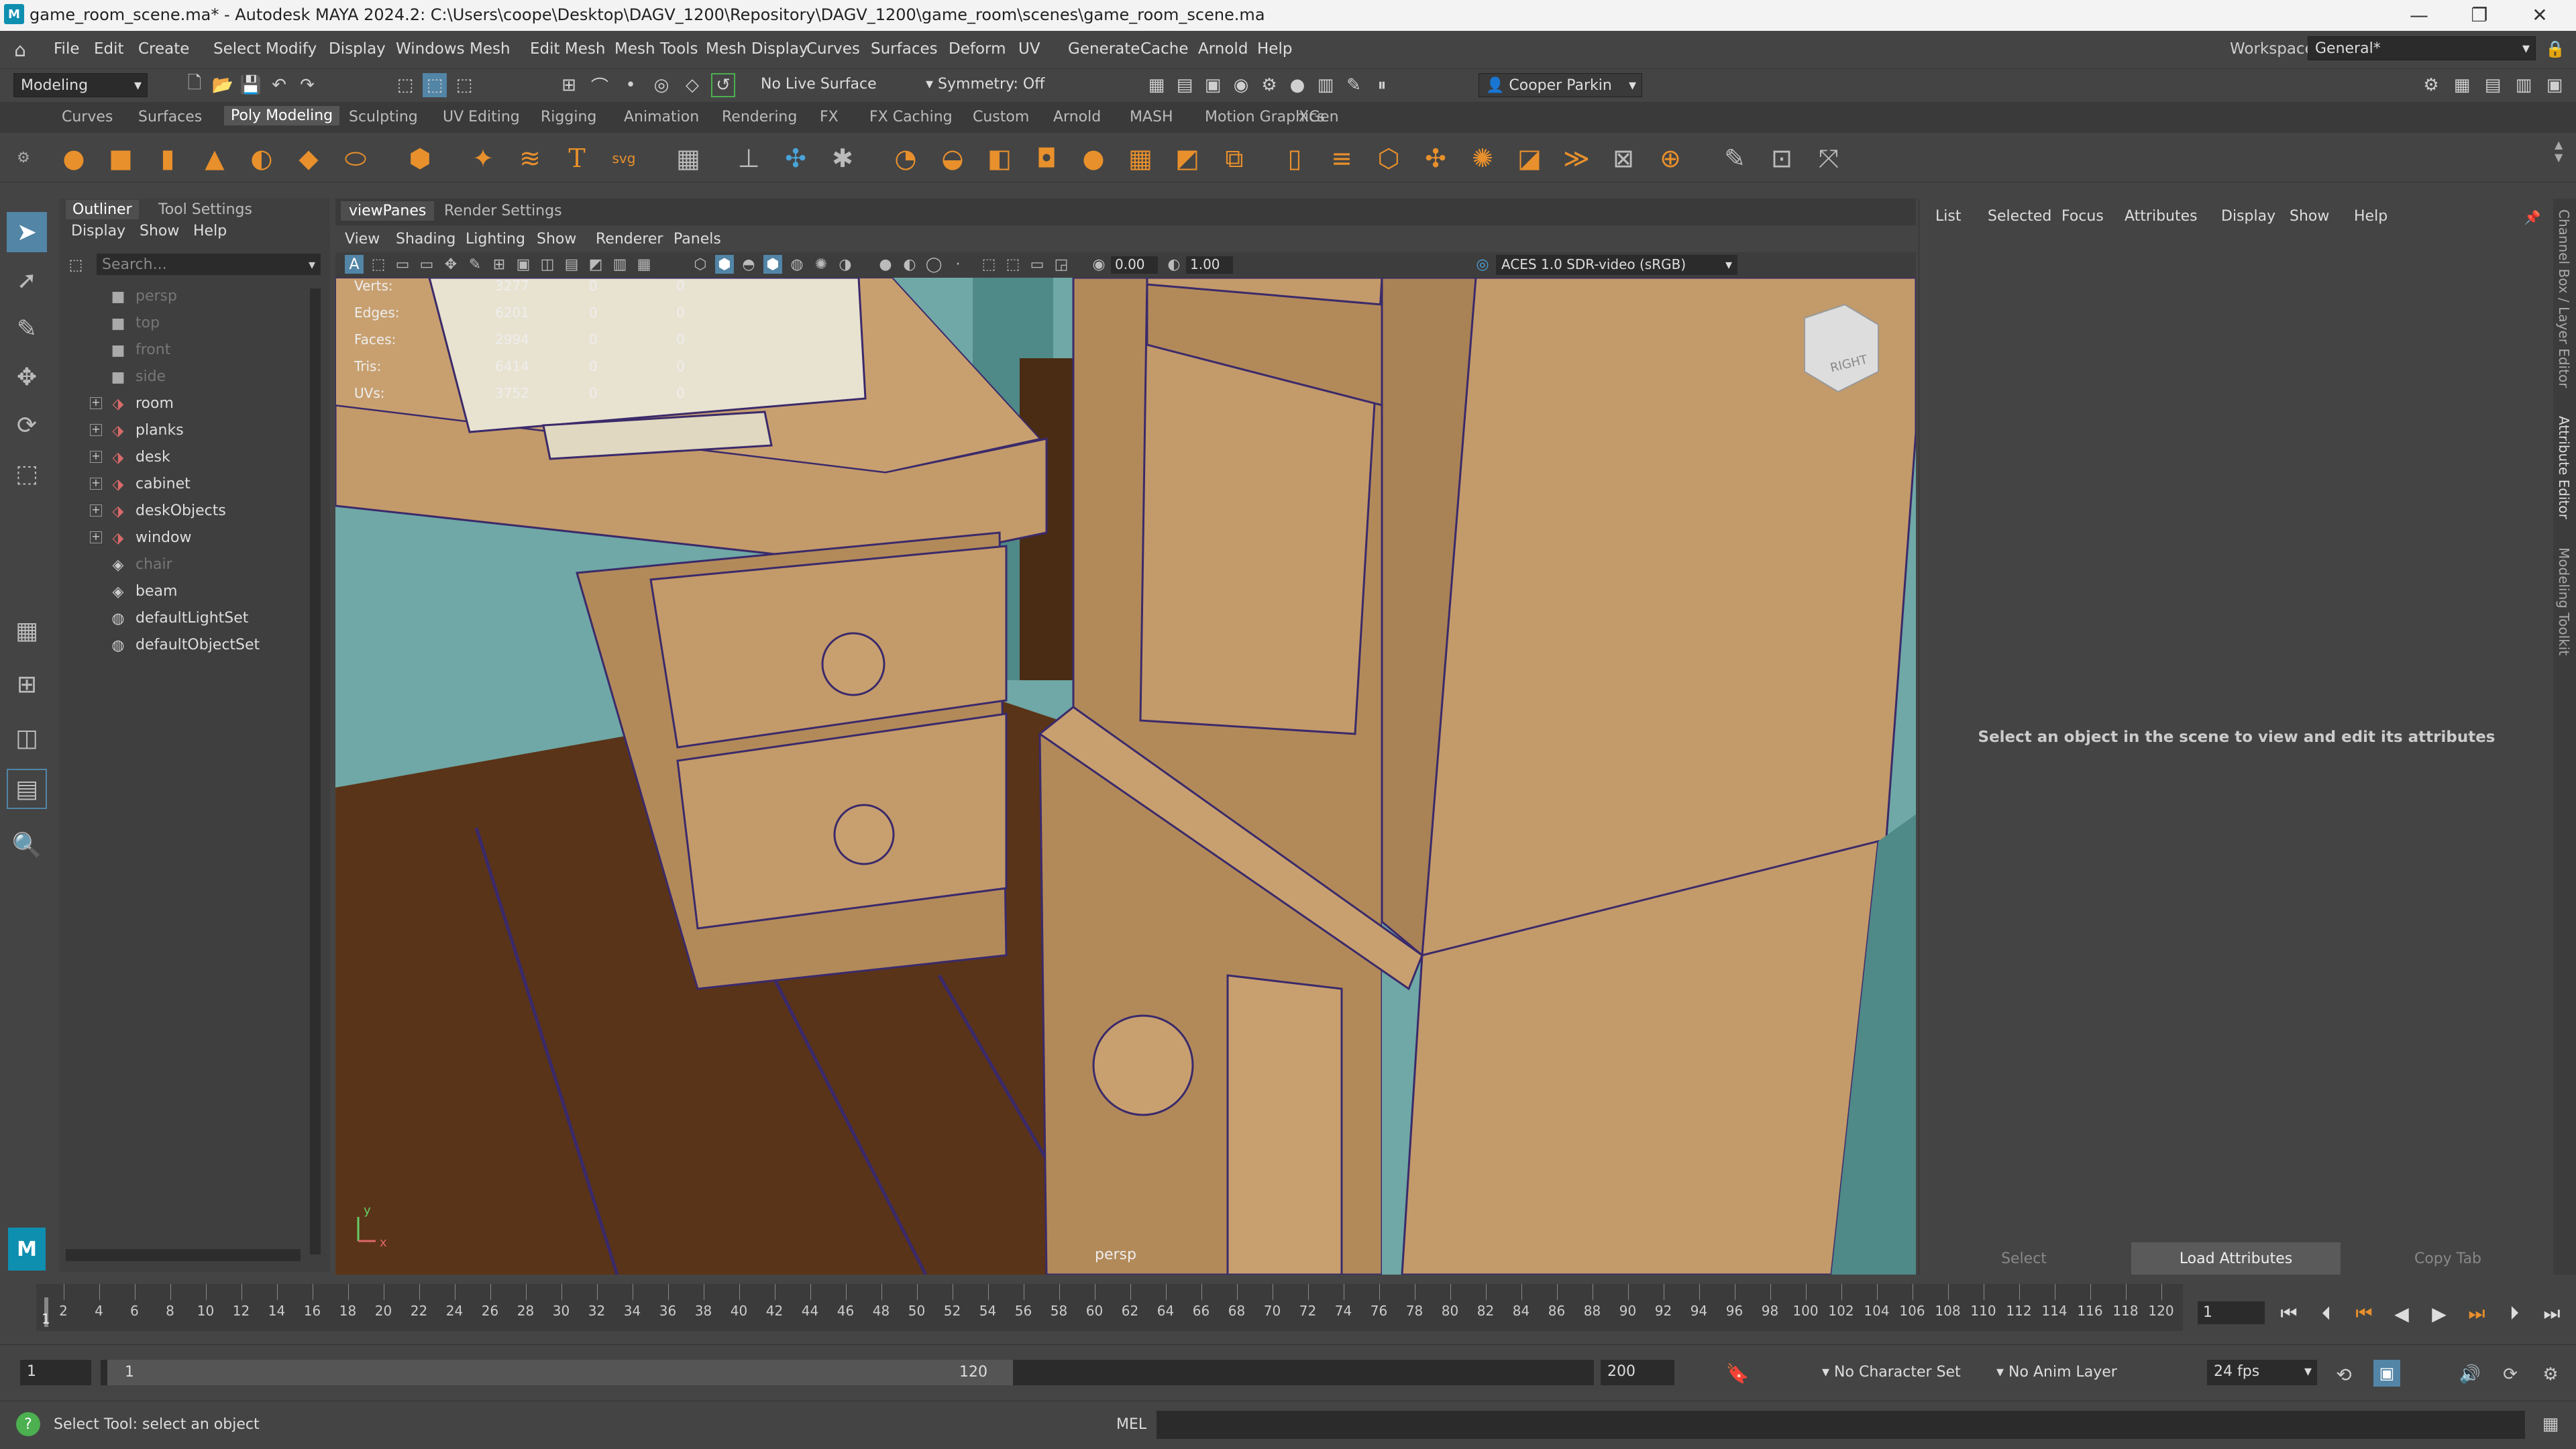 Image resolution: width=2576 pixels, height=1449 pixels. Describe the element at coordinates (748, 158) in the screenshot. I see `combine-icon: ⊥` at that location.